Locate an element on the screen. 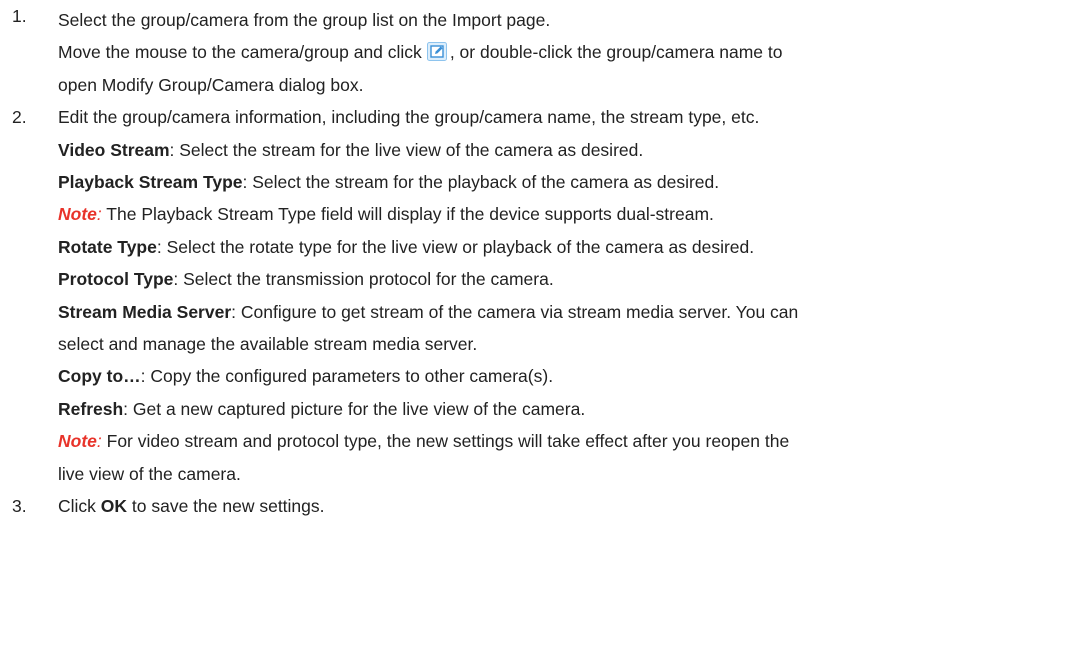 The image size is (1091, 658). step-3-line: Click OK to save the new settings. is located at coordinates (574, 506).